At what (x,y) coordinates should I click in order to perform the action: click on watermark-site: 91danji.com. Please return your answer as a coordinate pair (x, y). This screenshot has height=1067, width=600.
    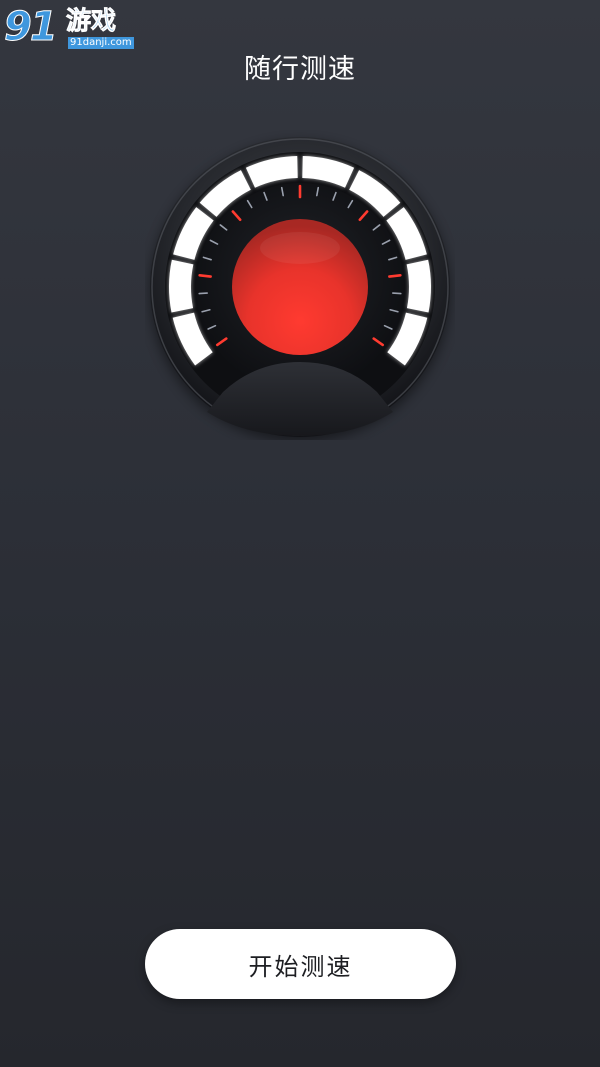
    Looking at the image, I should click on (101, 43).